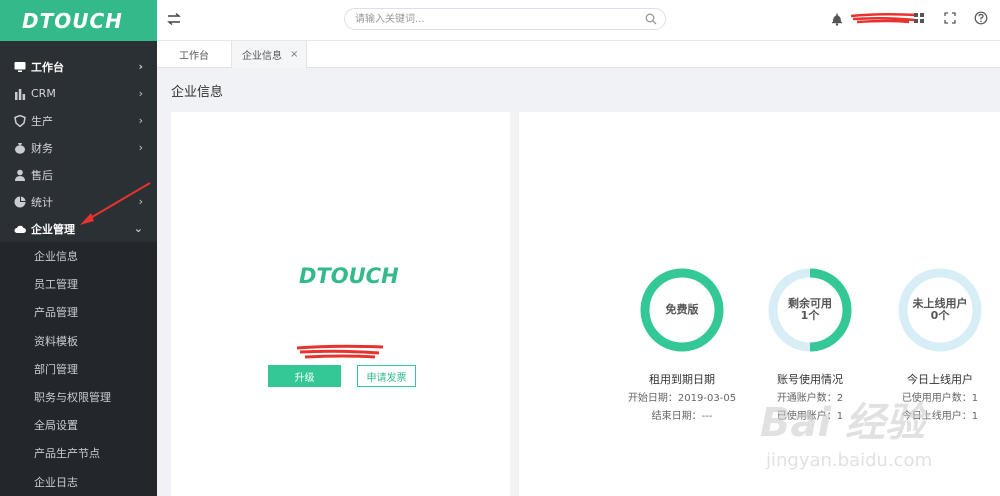  I want to click on sidebar-subitem-departments: 部门管理, so click(78, 369).